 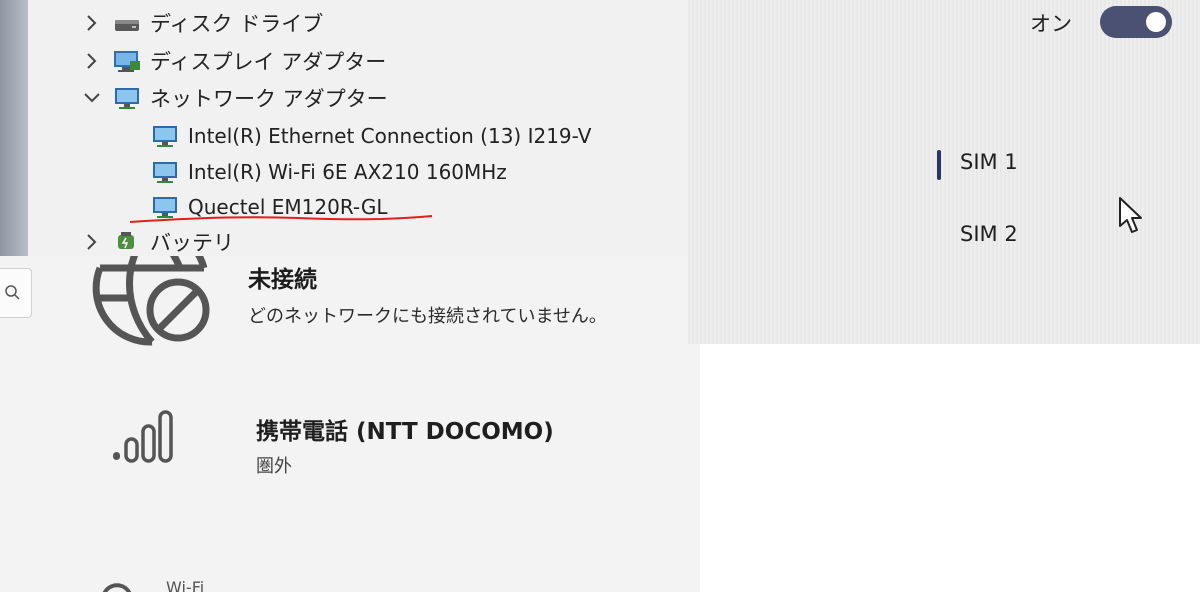 I want to click on tree-item-label: ディスプレイ アダプター, so click(x=268, y=62).